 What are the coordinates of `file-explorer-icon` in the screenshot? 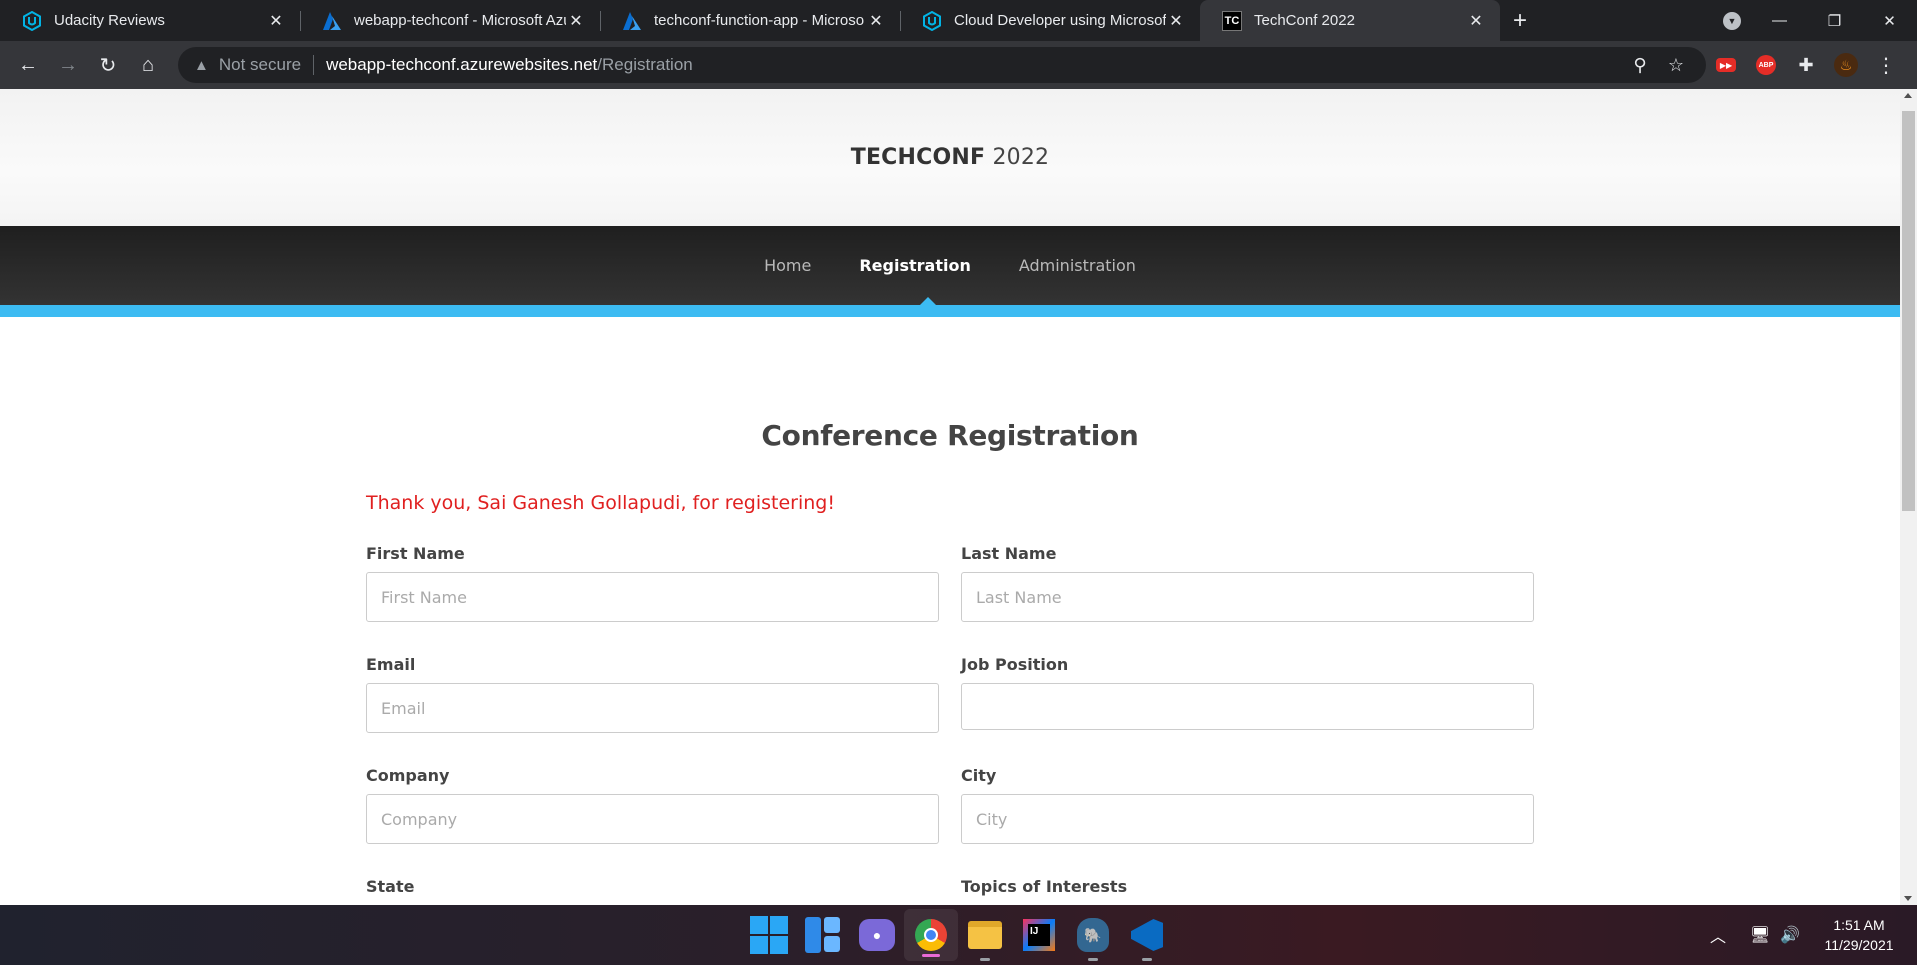 It's located at (985, 935).